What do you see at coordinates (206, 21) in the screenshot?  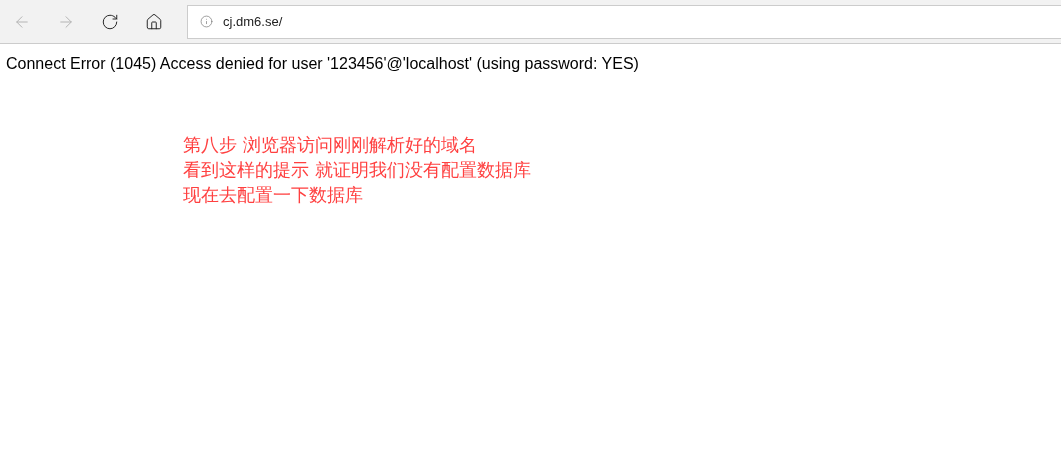 I see `info-icon` at bounding box center [206, 21].